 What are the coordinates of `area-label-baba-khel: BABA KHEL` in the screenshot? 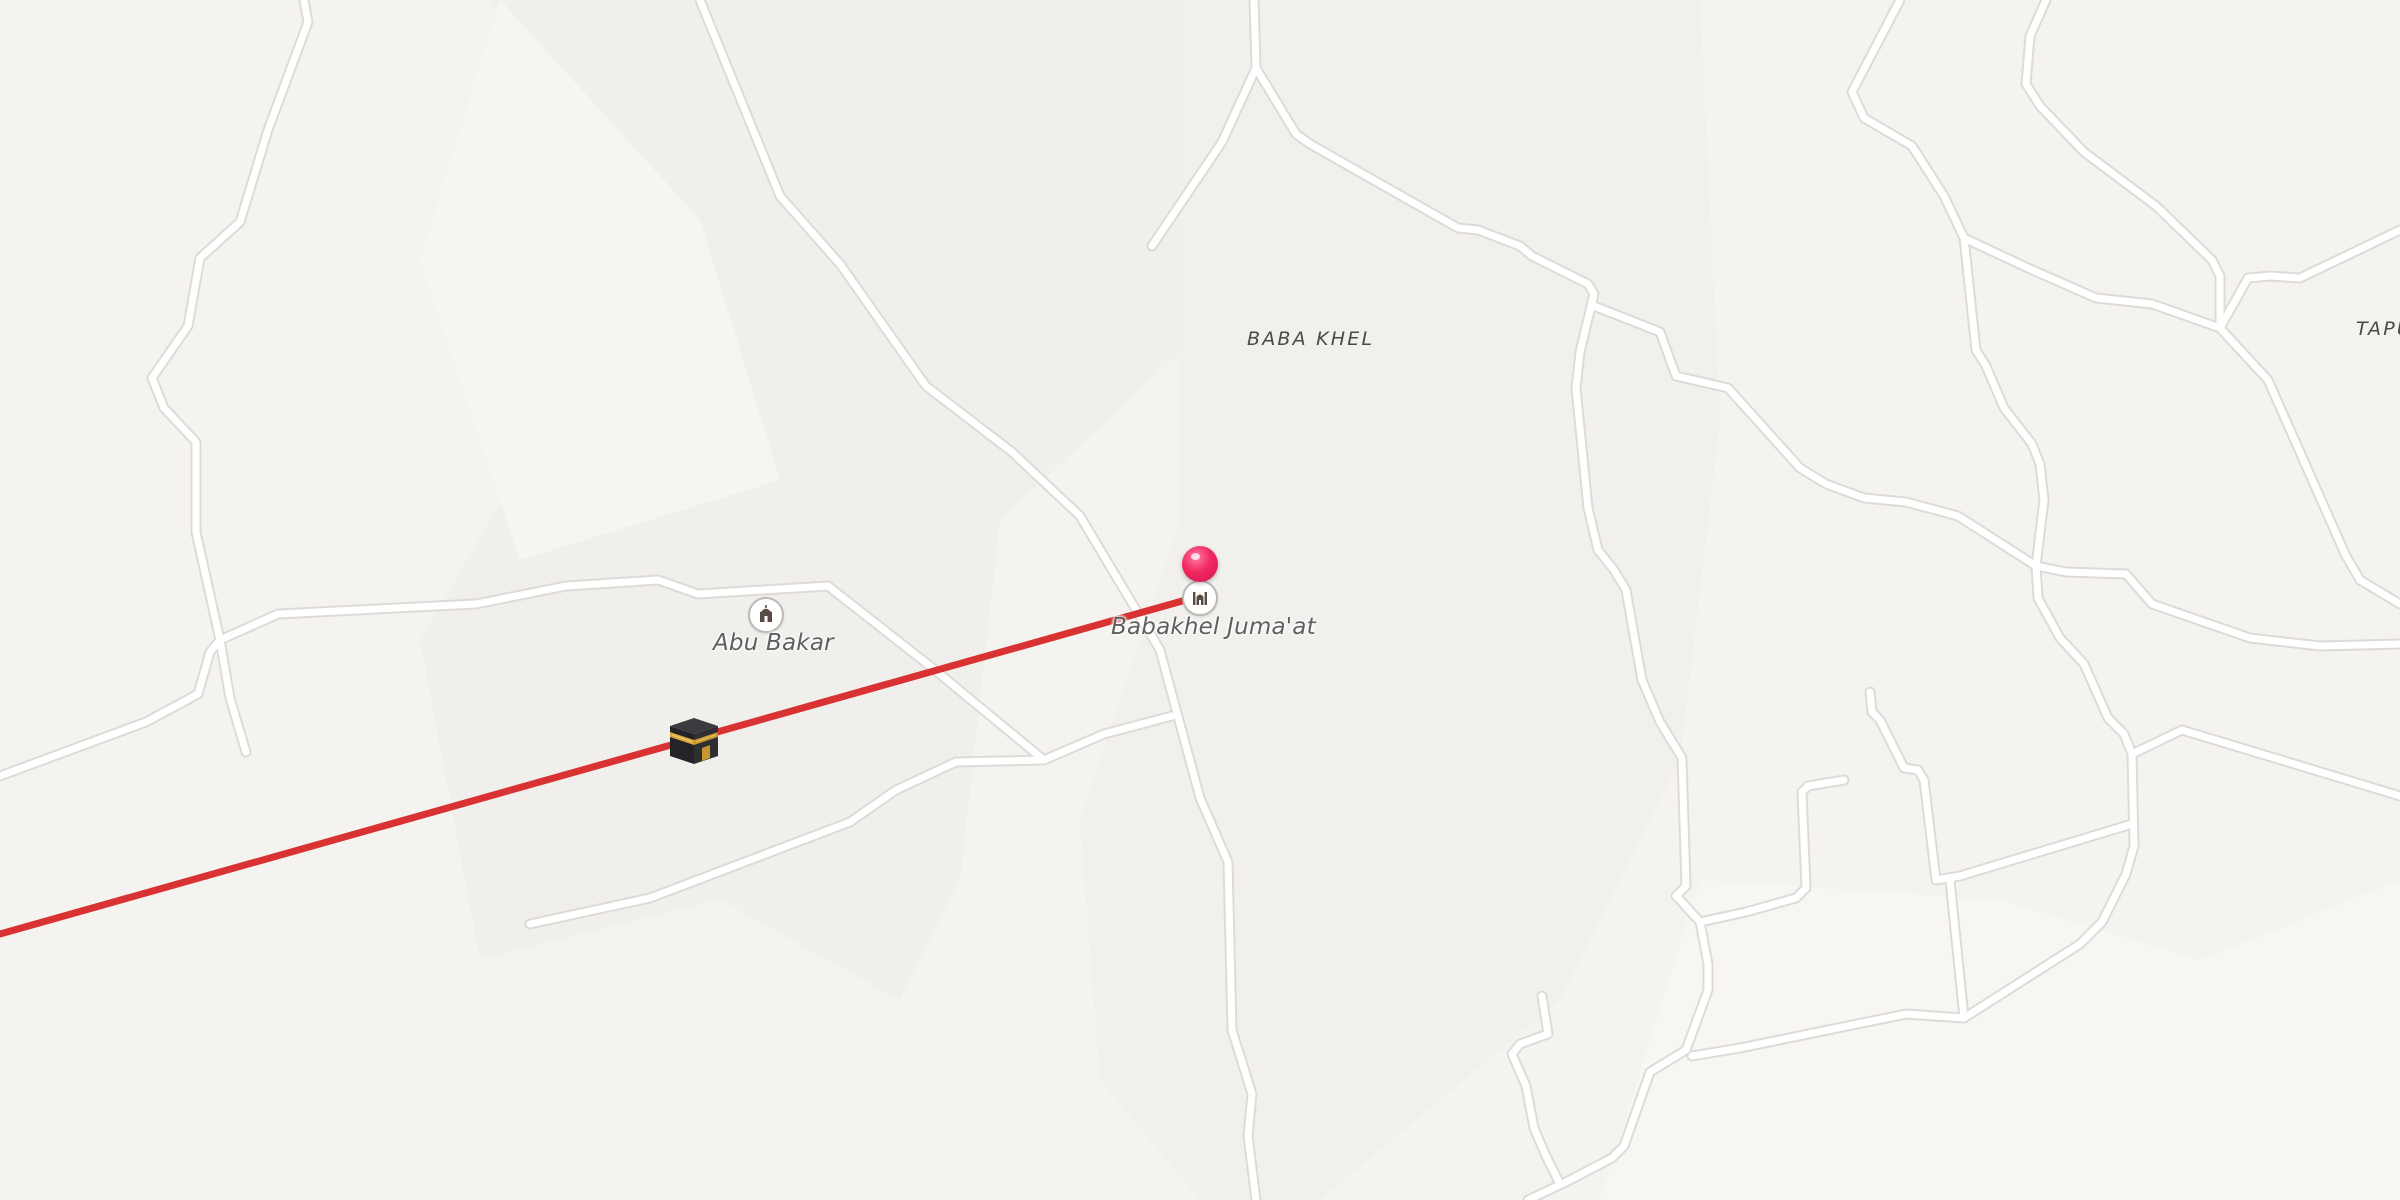 It's located at (1311, 339).